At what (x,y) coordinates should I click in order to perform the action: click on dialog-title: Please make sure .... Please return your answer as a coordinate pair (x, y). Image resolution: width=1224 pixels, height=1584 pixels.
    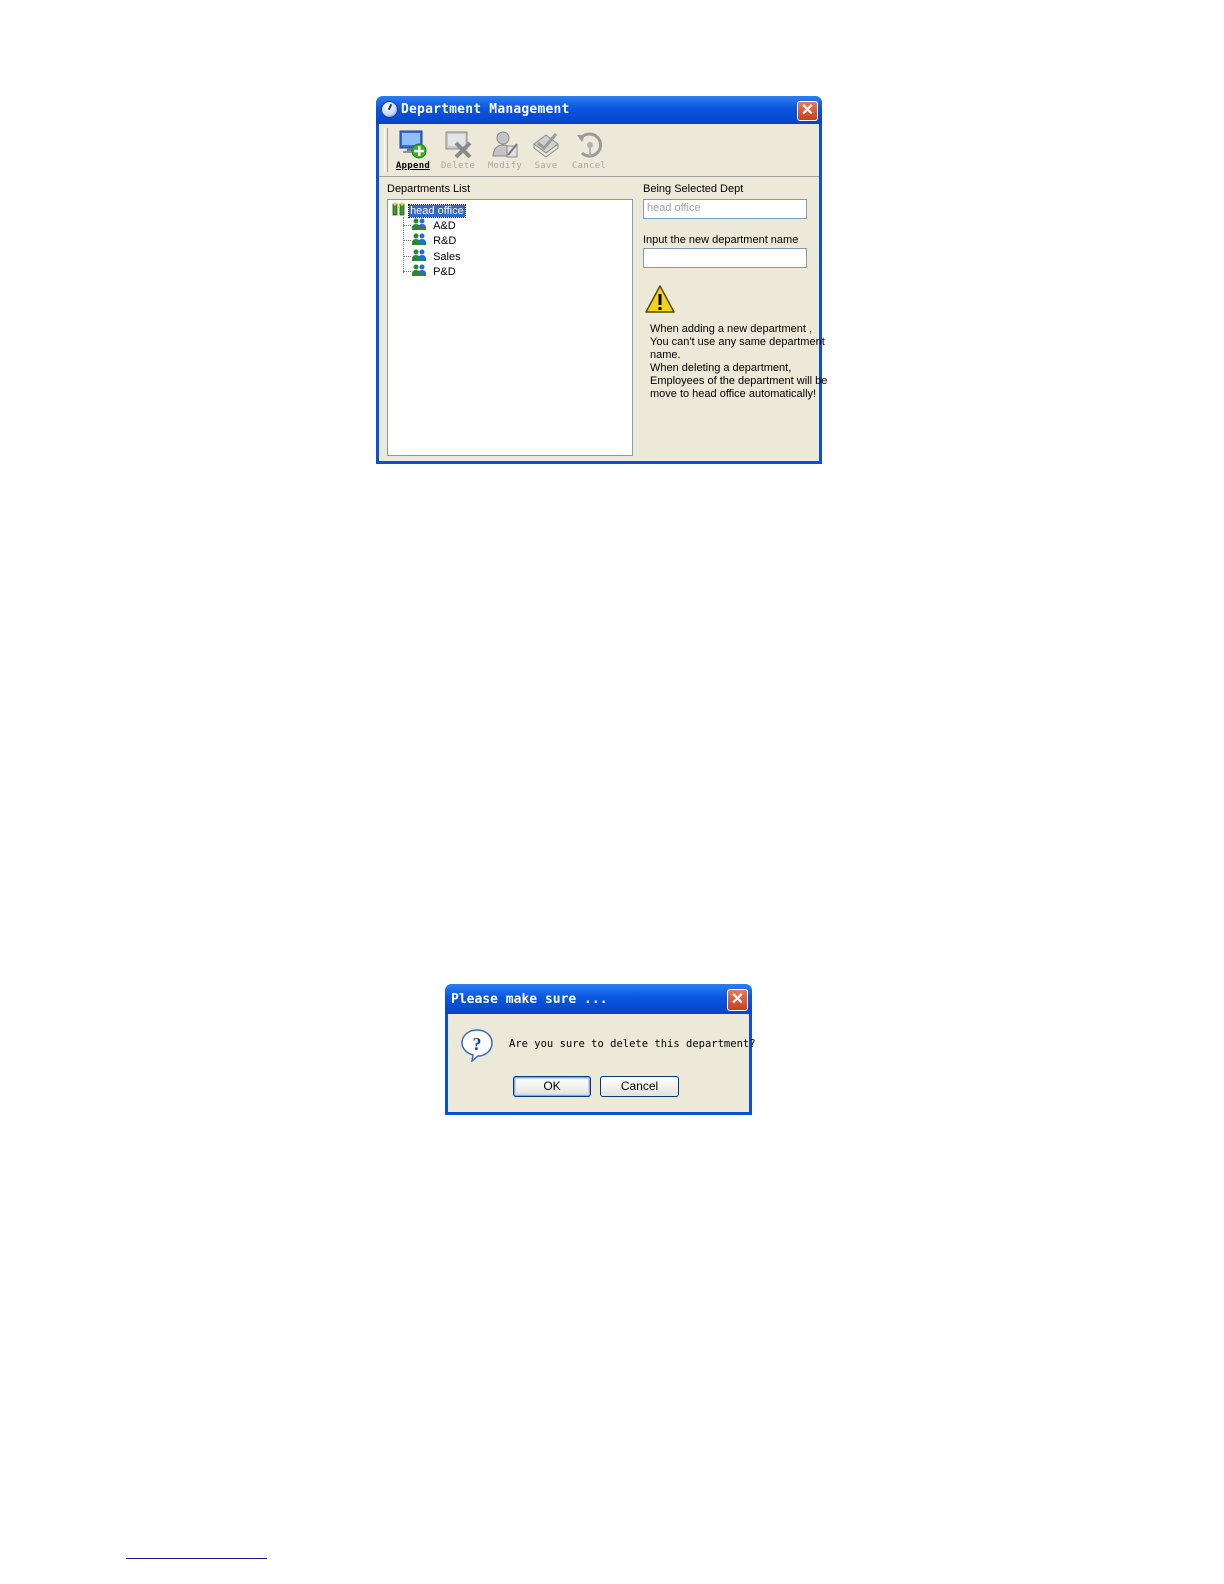
    Looking at the image, I should click on (529, 999).